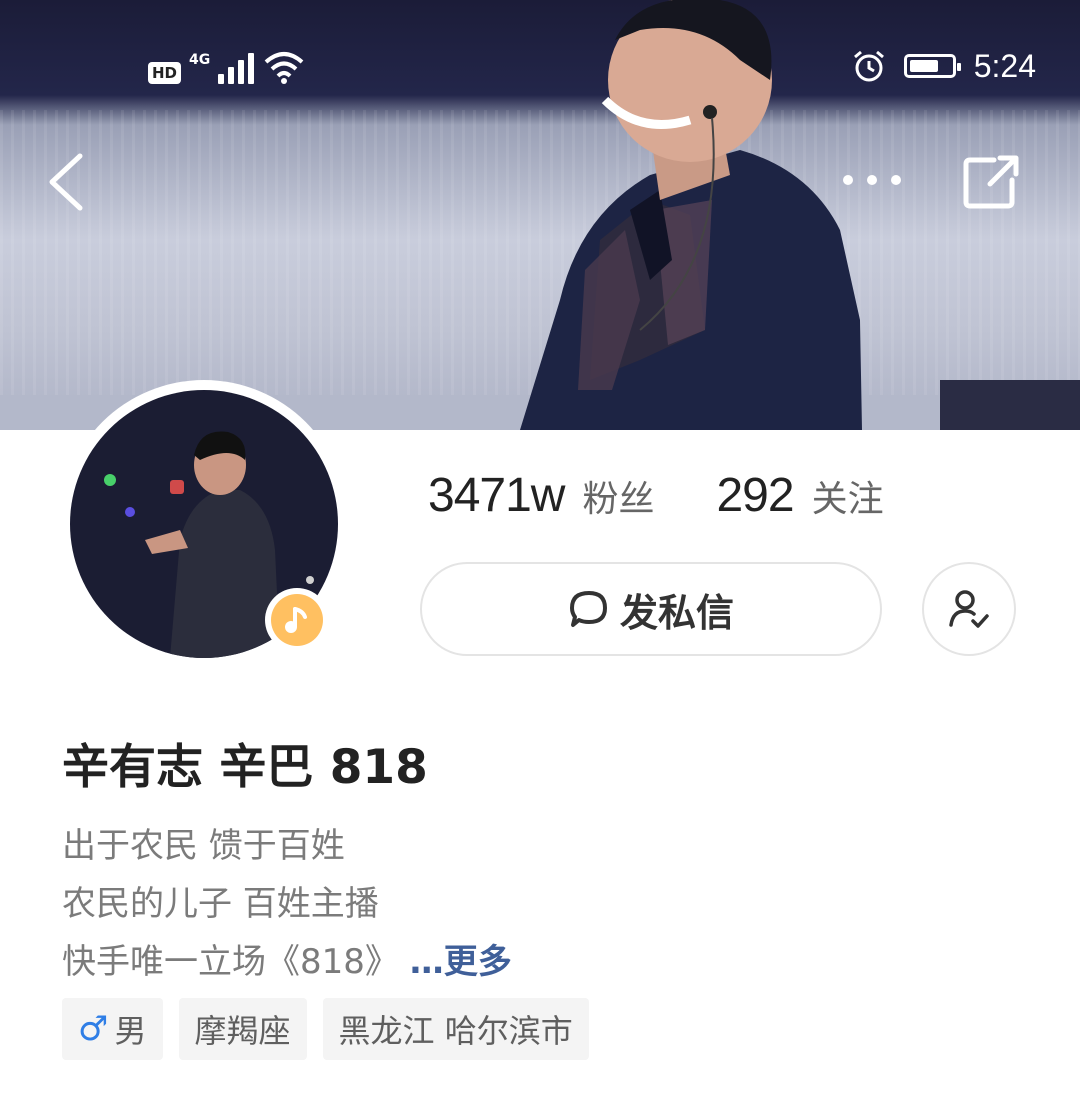 The image size is (1080, 1096). I want to click on hd-indicator: HD, so click(165, 73).